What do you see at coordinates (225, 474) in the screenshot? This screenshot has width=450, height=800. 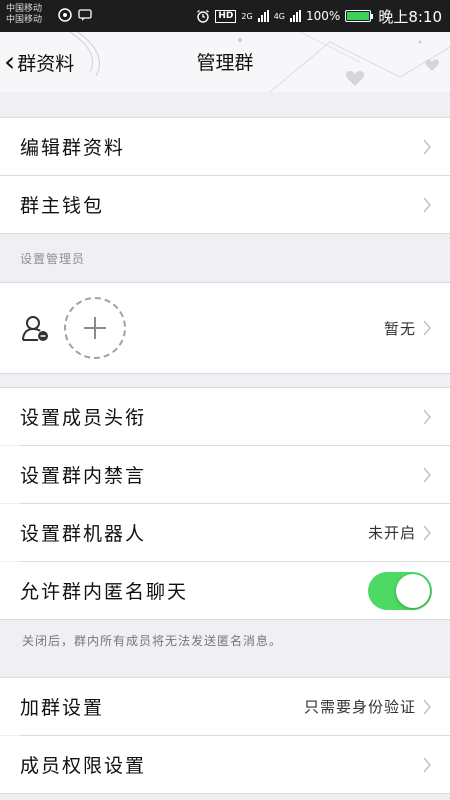 I see `group-mute-row: 设置群内禁言` at bounding box center [225, 474].